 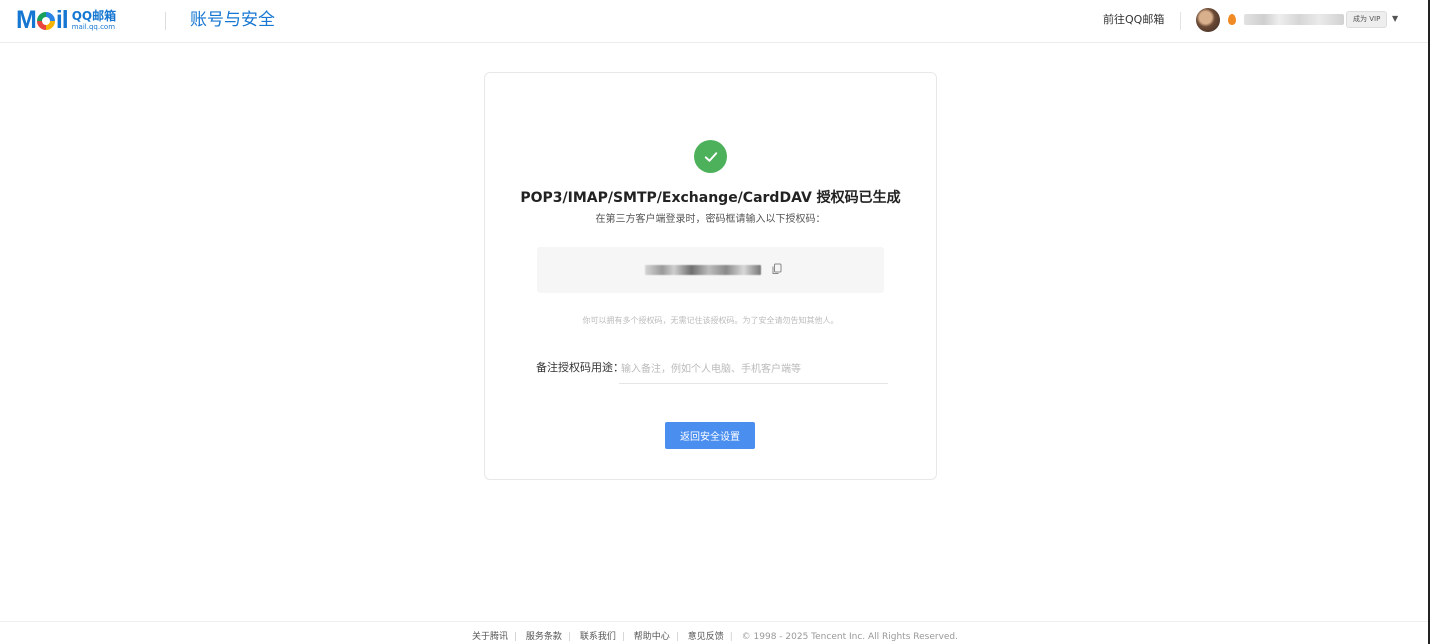 What do you see at coordinates (1208, 20) in the screenshot?
I see `avatar` at bounding box center [1208, 20].